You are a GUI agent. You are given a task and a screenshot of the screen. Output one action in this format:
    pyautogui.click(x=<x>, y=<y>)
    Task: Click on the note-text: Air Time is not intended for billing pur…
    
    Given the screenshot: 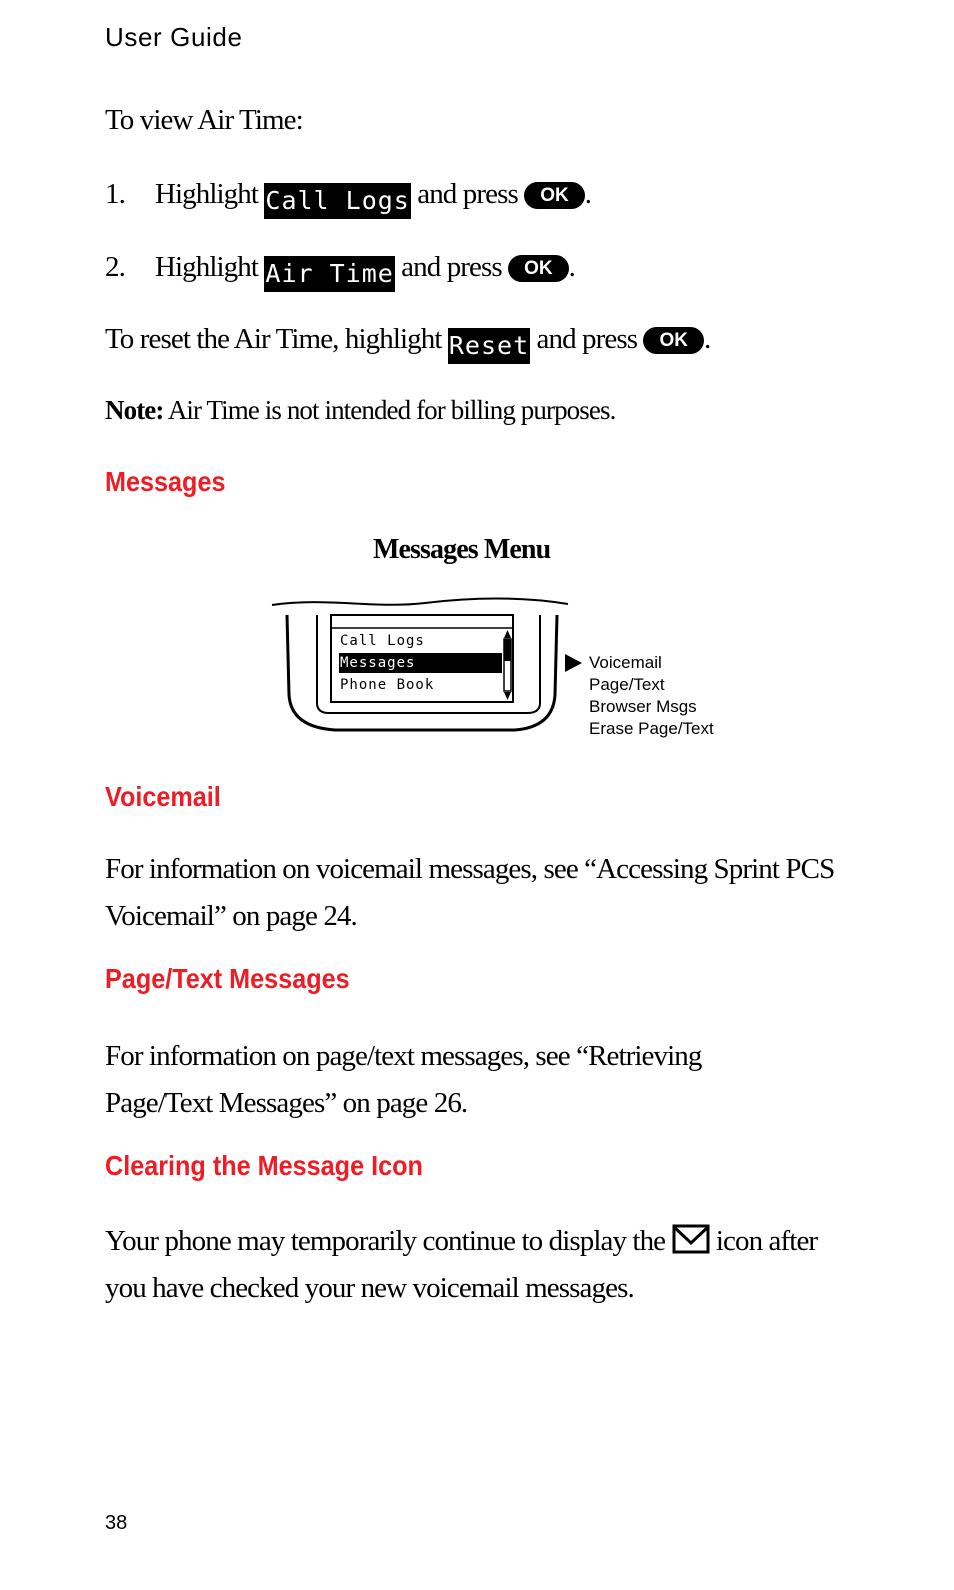 What is the action you would take?
    pyautogui.click(x=390, y=410)
    